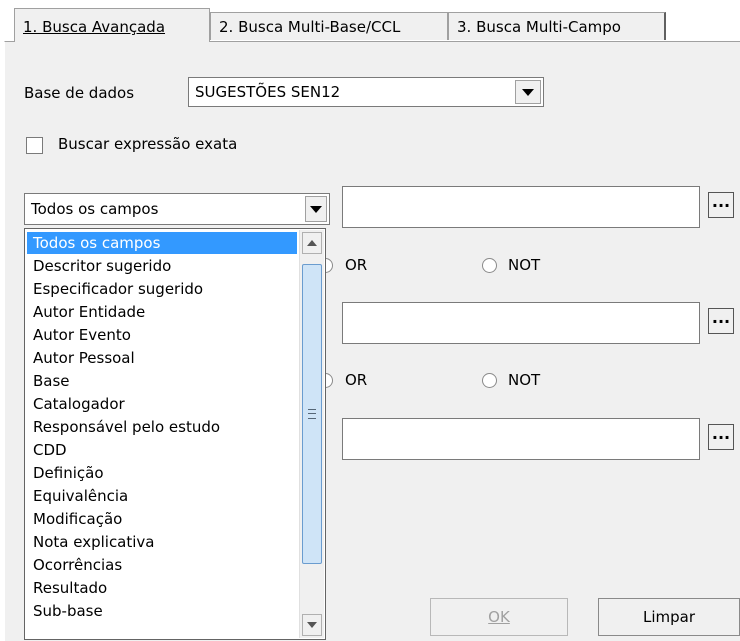 The width and height of the screenshot is (740, 641). I want to click on tab-label: 1. Busca Avançada, so click(94, 27).